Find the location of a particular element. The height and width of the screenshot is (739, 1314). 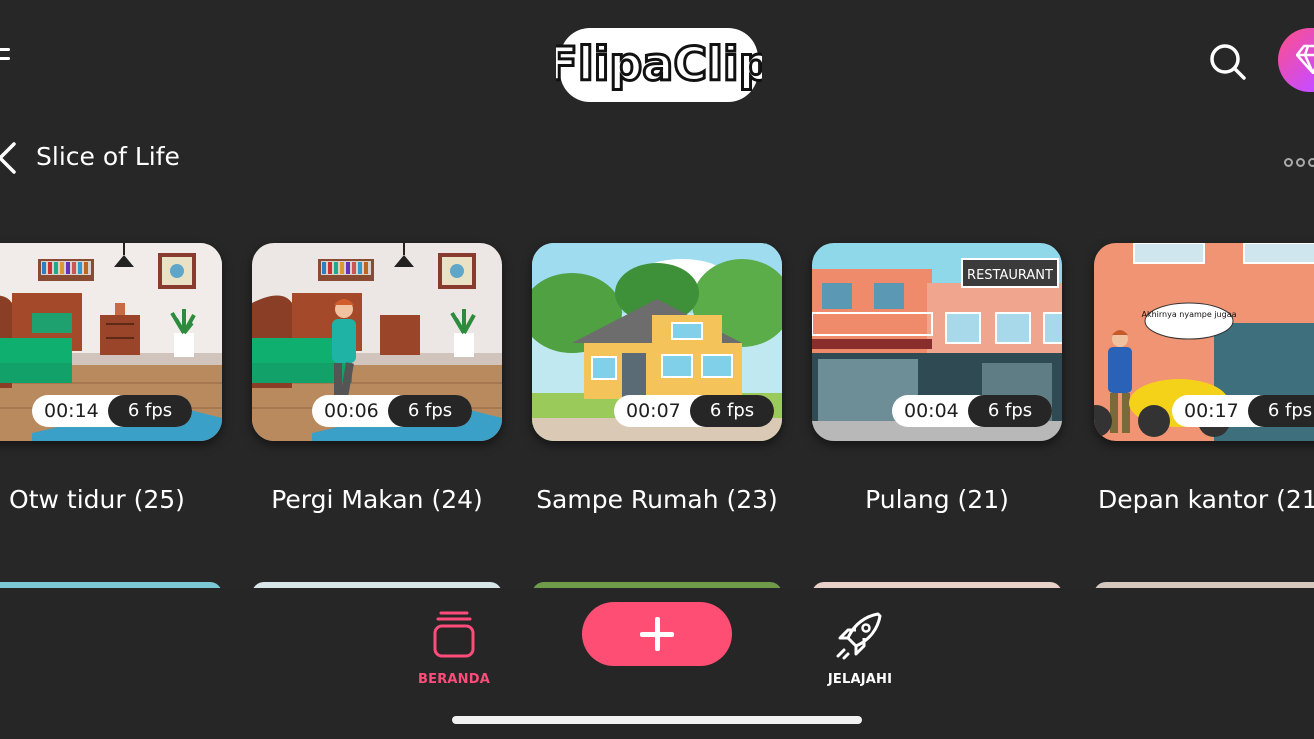

premium-button is located at coordinates (1296, 60).